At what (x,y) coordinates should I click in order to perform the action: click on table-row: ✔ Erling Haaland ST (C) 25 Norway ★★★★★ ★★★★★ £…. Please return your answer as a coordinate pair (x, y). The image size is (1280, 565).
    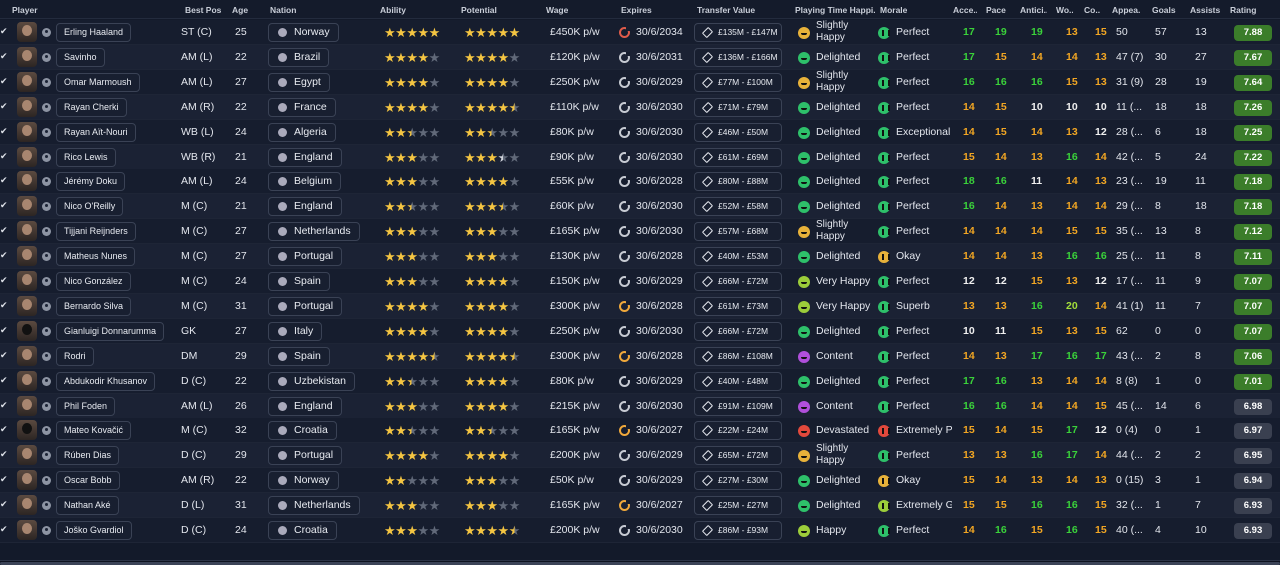
    Looking at the image, I should click on (640, 32).